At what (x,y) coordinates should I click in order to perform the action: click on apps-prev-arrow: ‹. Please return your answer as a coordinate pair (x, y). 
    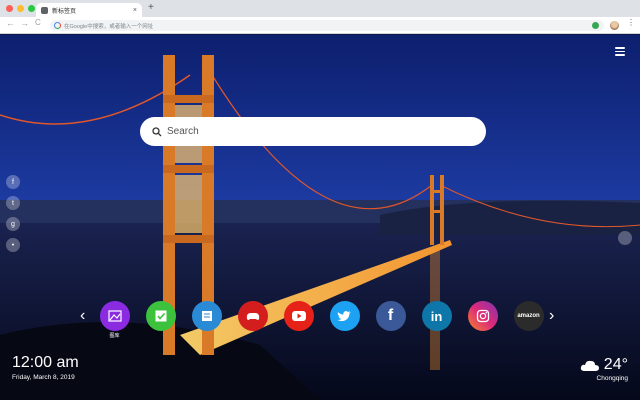
    Looking at the image, I should click on (82, 316).